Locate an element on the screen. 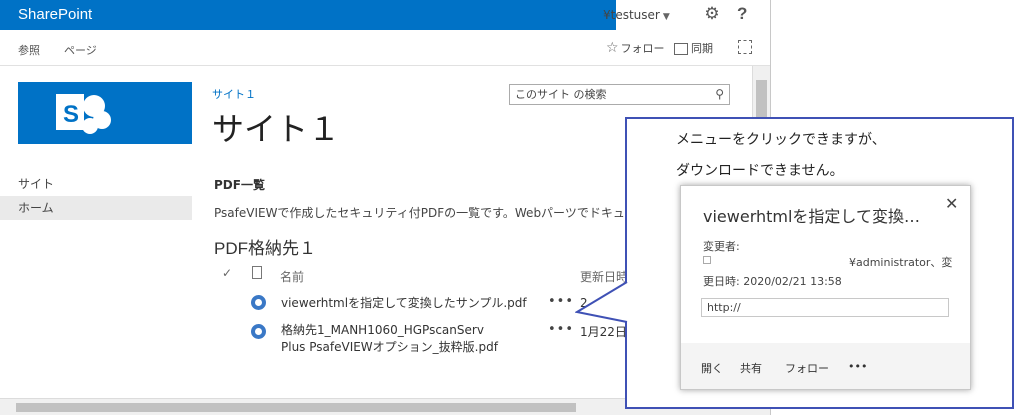 This screenshot has height=415, width=1024. site-logo: S is located at coordinates (105, 113).